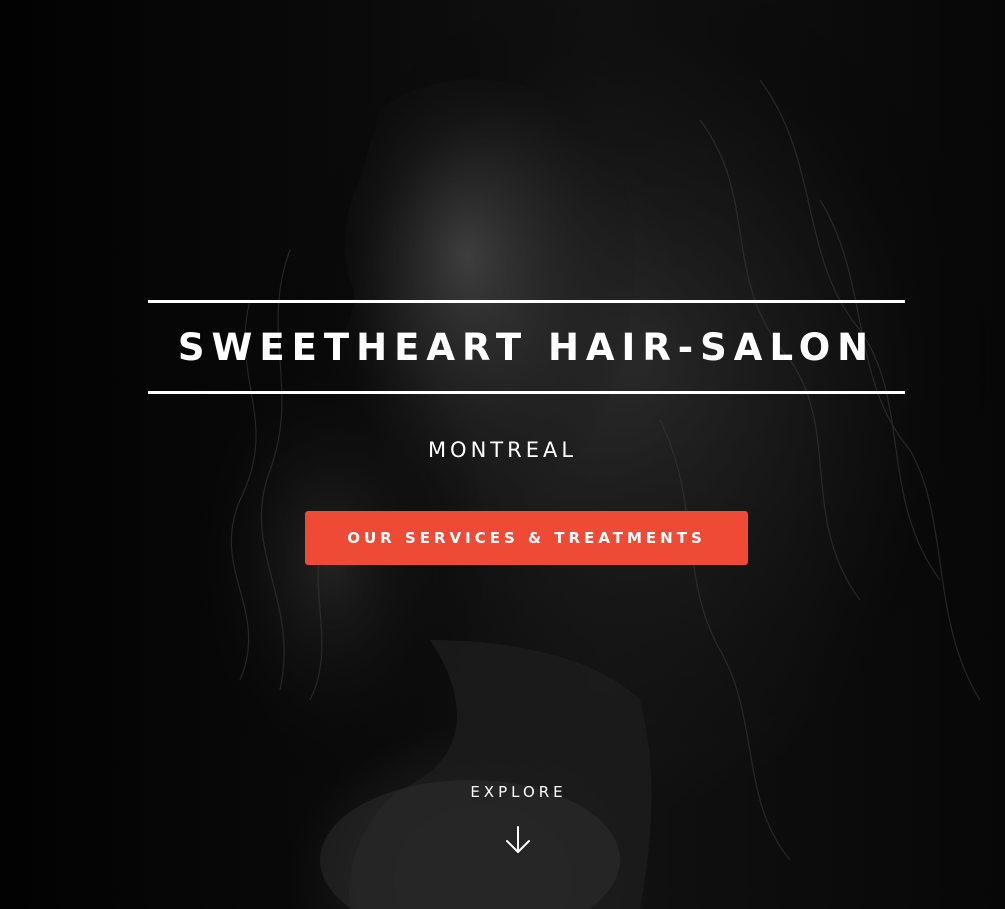 This screenshot has width=1005, height=909. What do you see at coordinates (518, 840) in the screenshot?
I see `arrow-down-icon` at bounding box center [518, 840].